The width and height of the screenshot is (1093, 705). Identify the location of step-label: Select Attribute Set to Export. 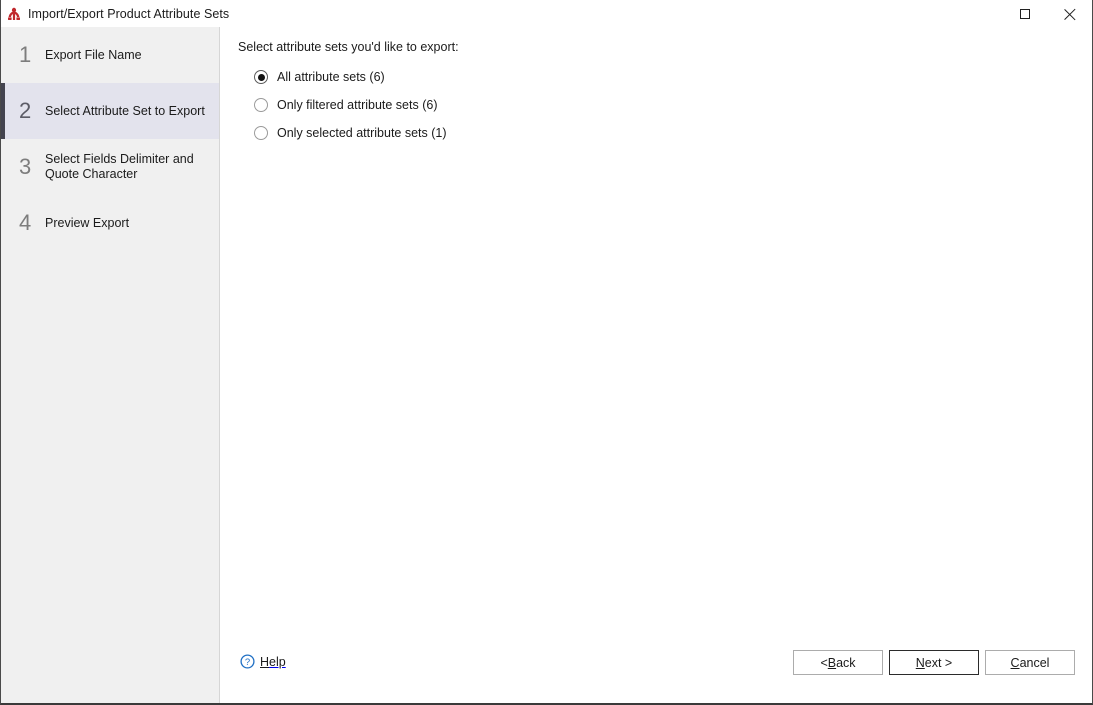
(125, 110).